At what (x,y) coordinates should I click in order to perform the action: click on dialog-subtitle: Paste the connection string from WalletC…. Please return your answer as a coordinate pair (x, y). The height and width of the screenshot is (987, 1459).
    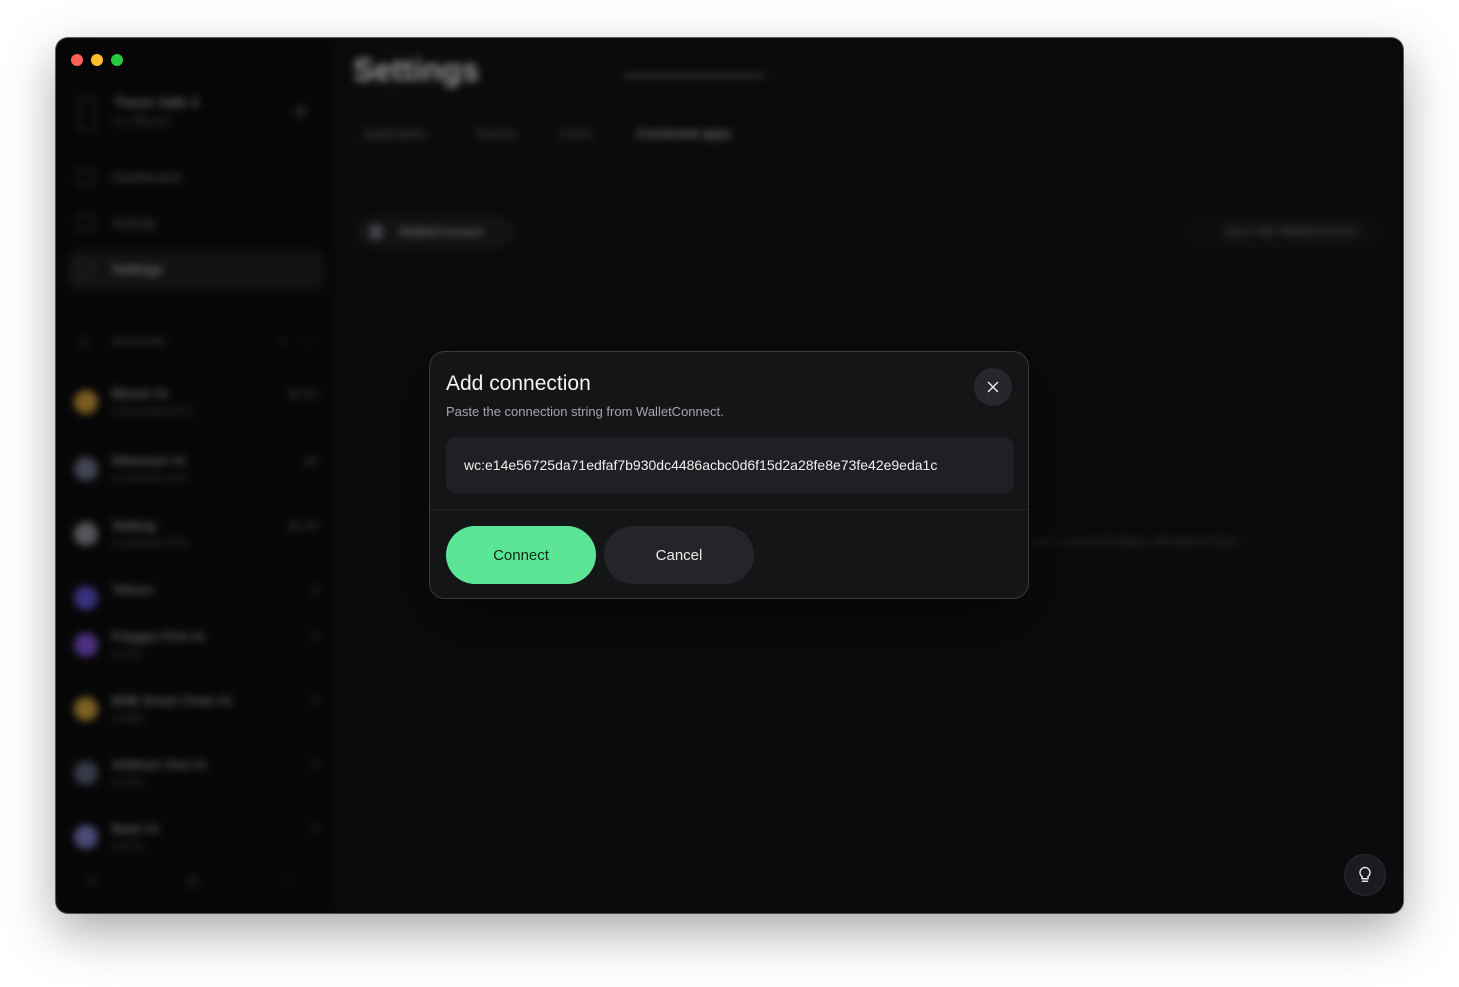
    Looking at the image, I should click on (585, 411).